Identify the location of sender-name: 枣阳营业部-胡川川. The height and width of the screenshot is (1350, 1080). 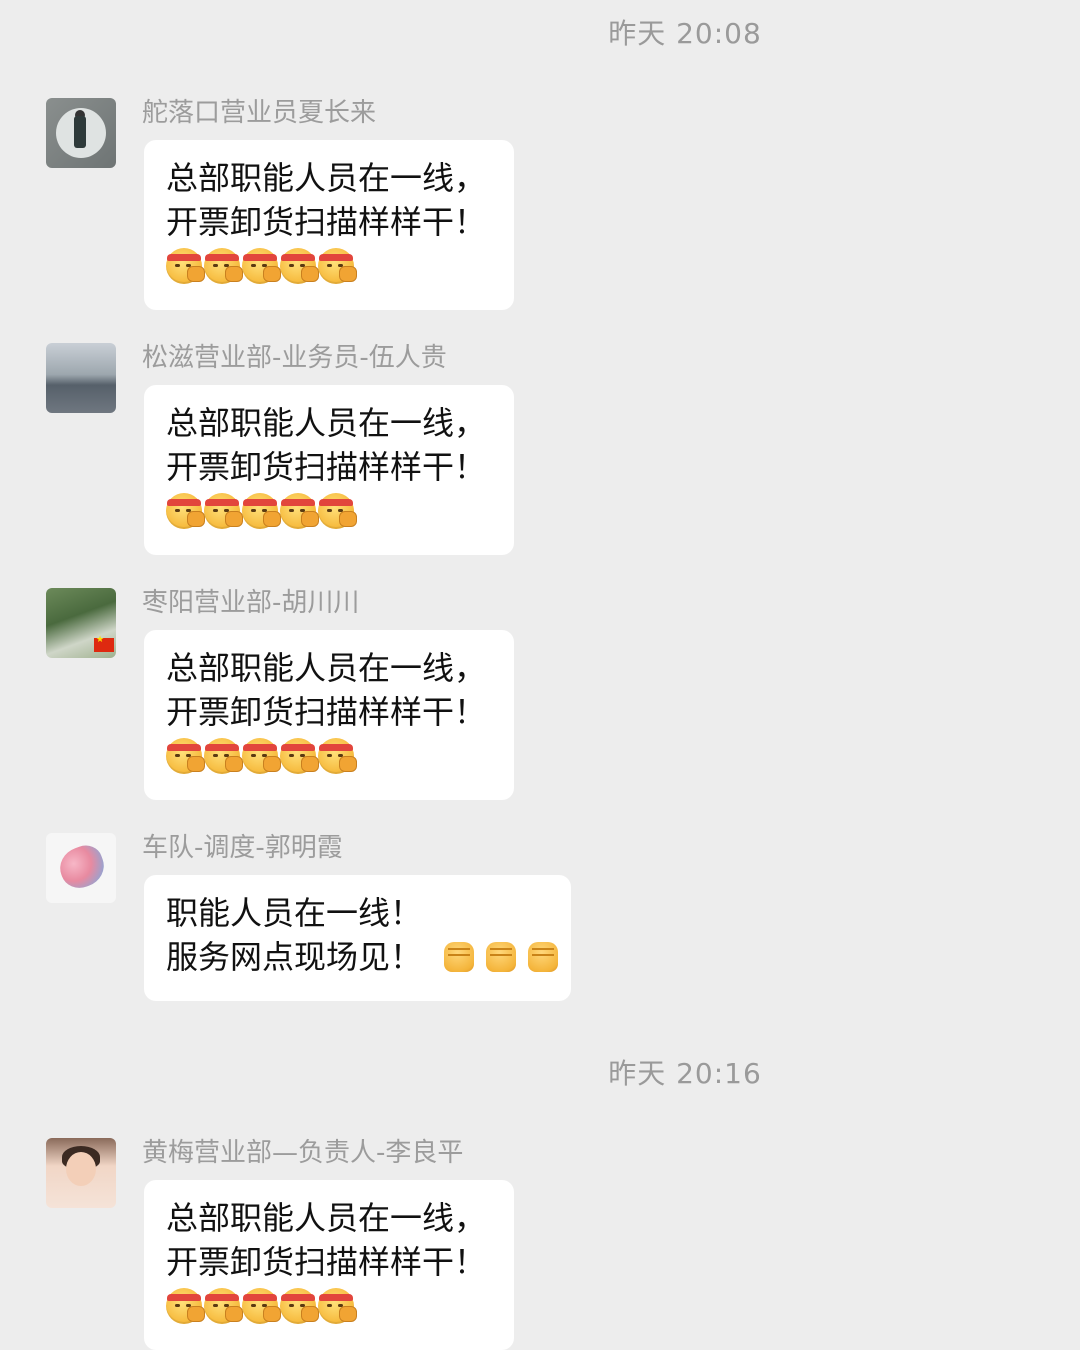
(251, 603).